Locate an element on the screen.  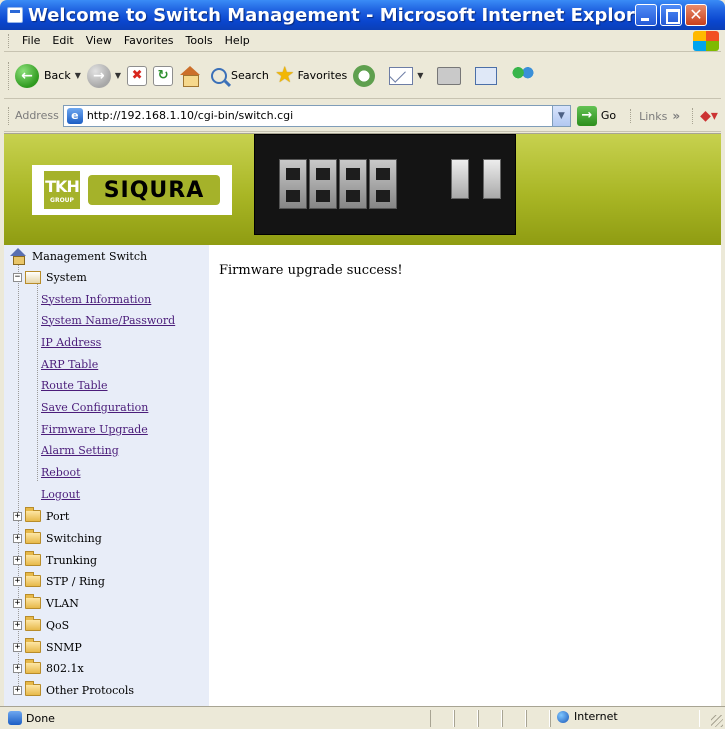
links-label: Links is located at coordinates (653, 116).